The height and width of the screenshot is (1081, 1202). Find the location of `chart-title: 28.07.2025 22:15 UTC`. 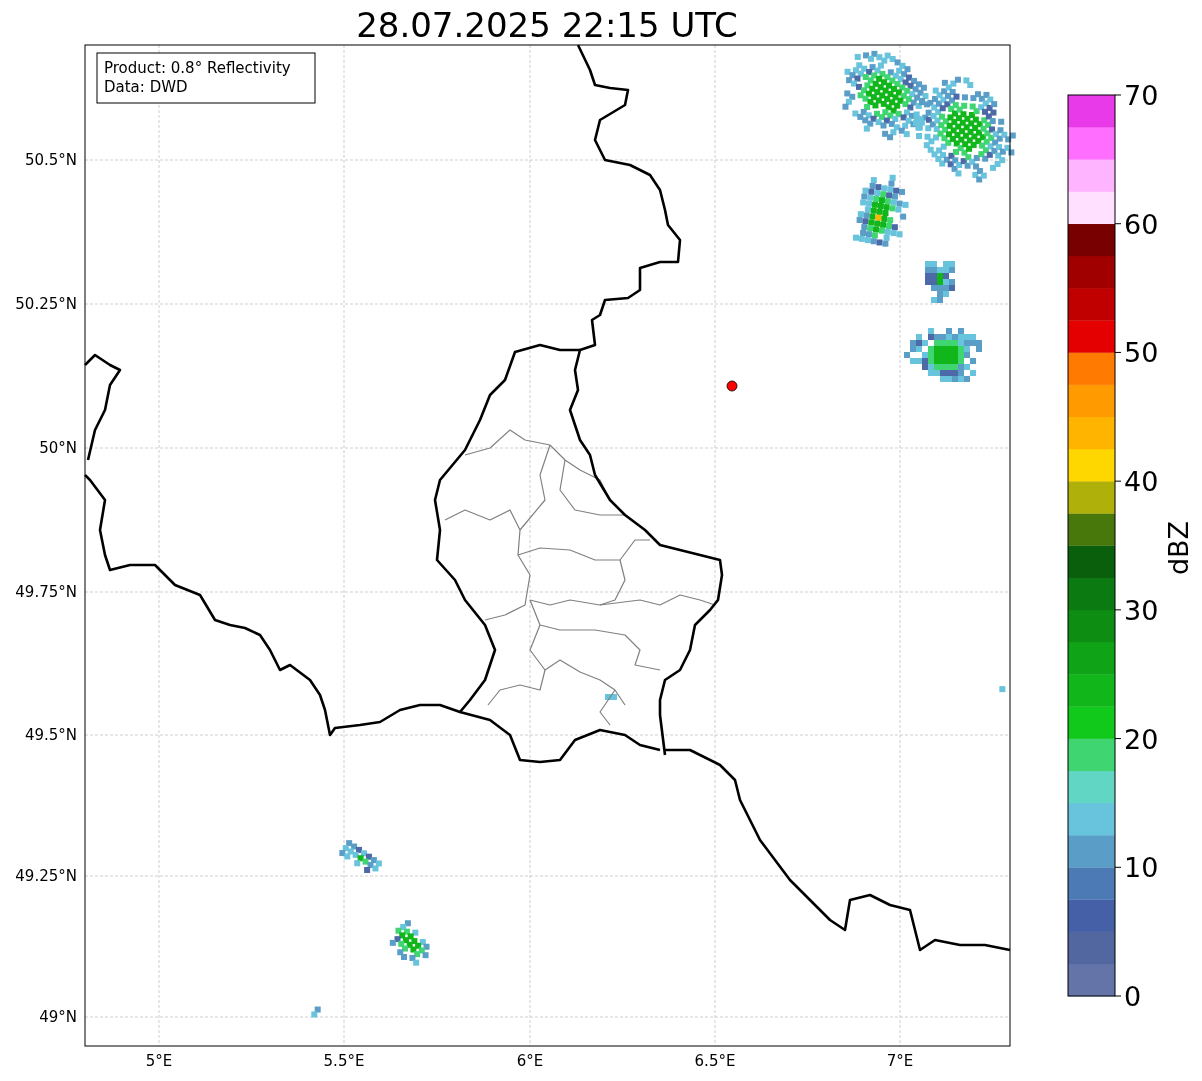

chart-title: 28.07.2025 22:15 UTC is located at coordinates (547, 25).